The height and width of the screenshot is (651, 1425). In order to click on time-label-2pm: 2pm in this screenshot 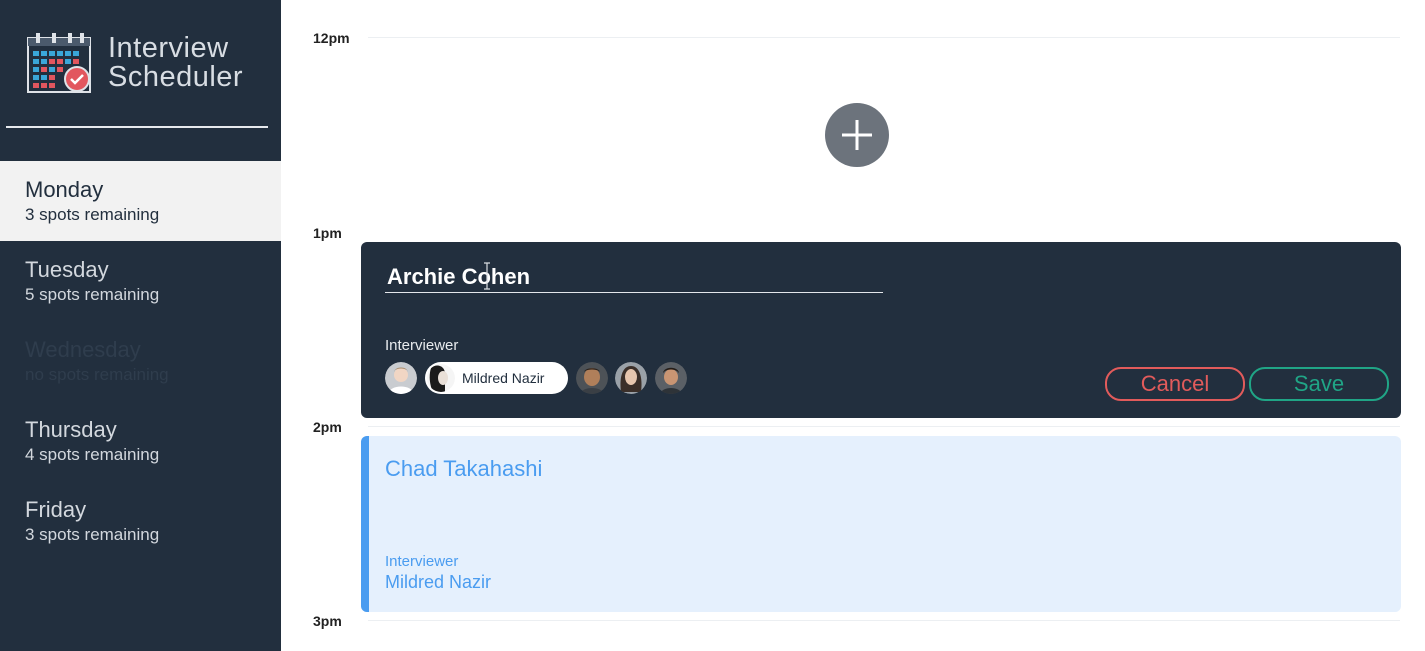, I will do `click(327, 427)`.